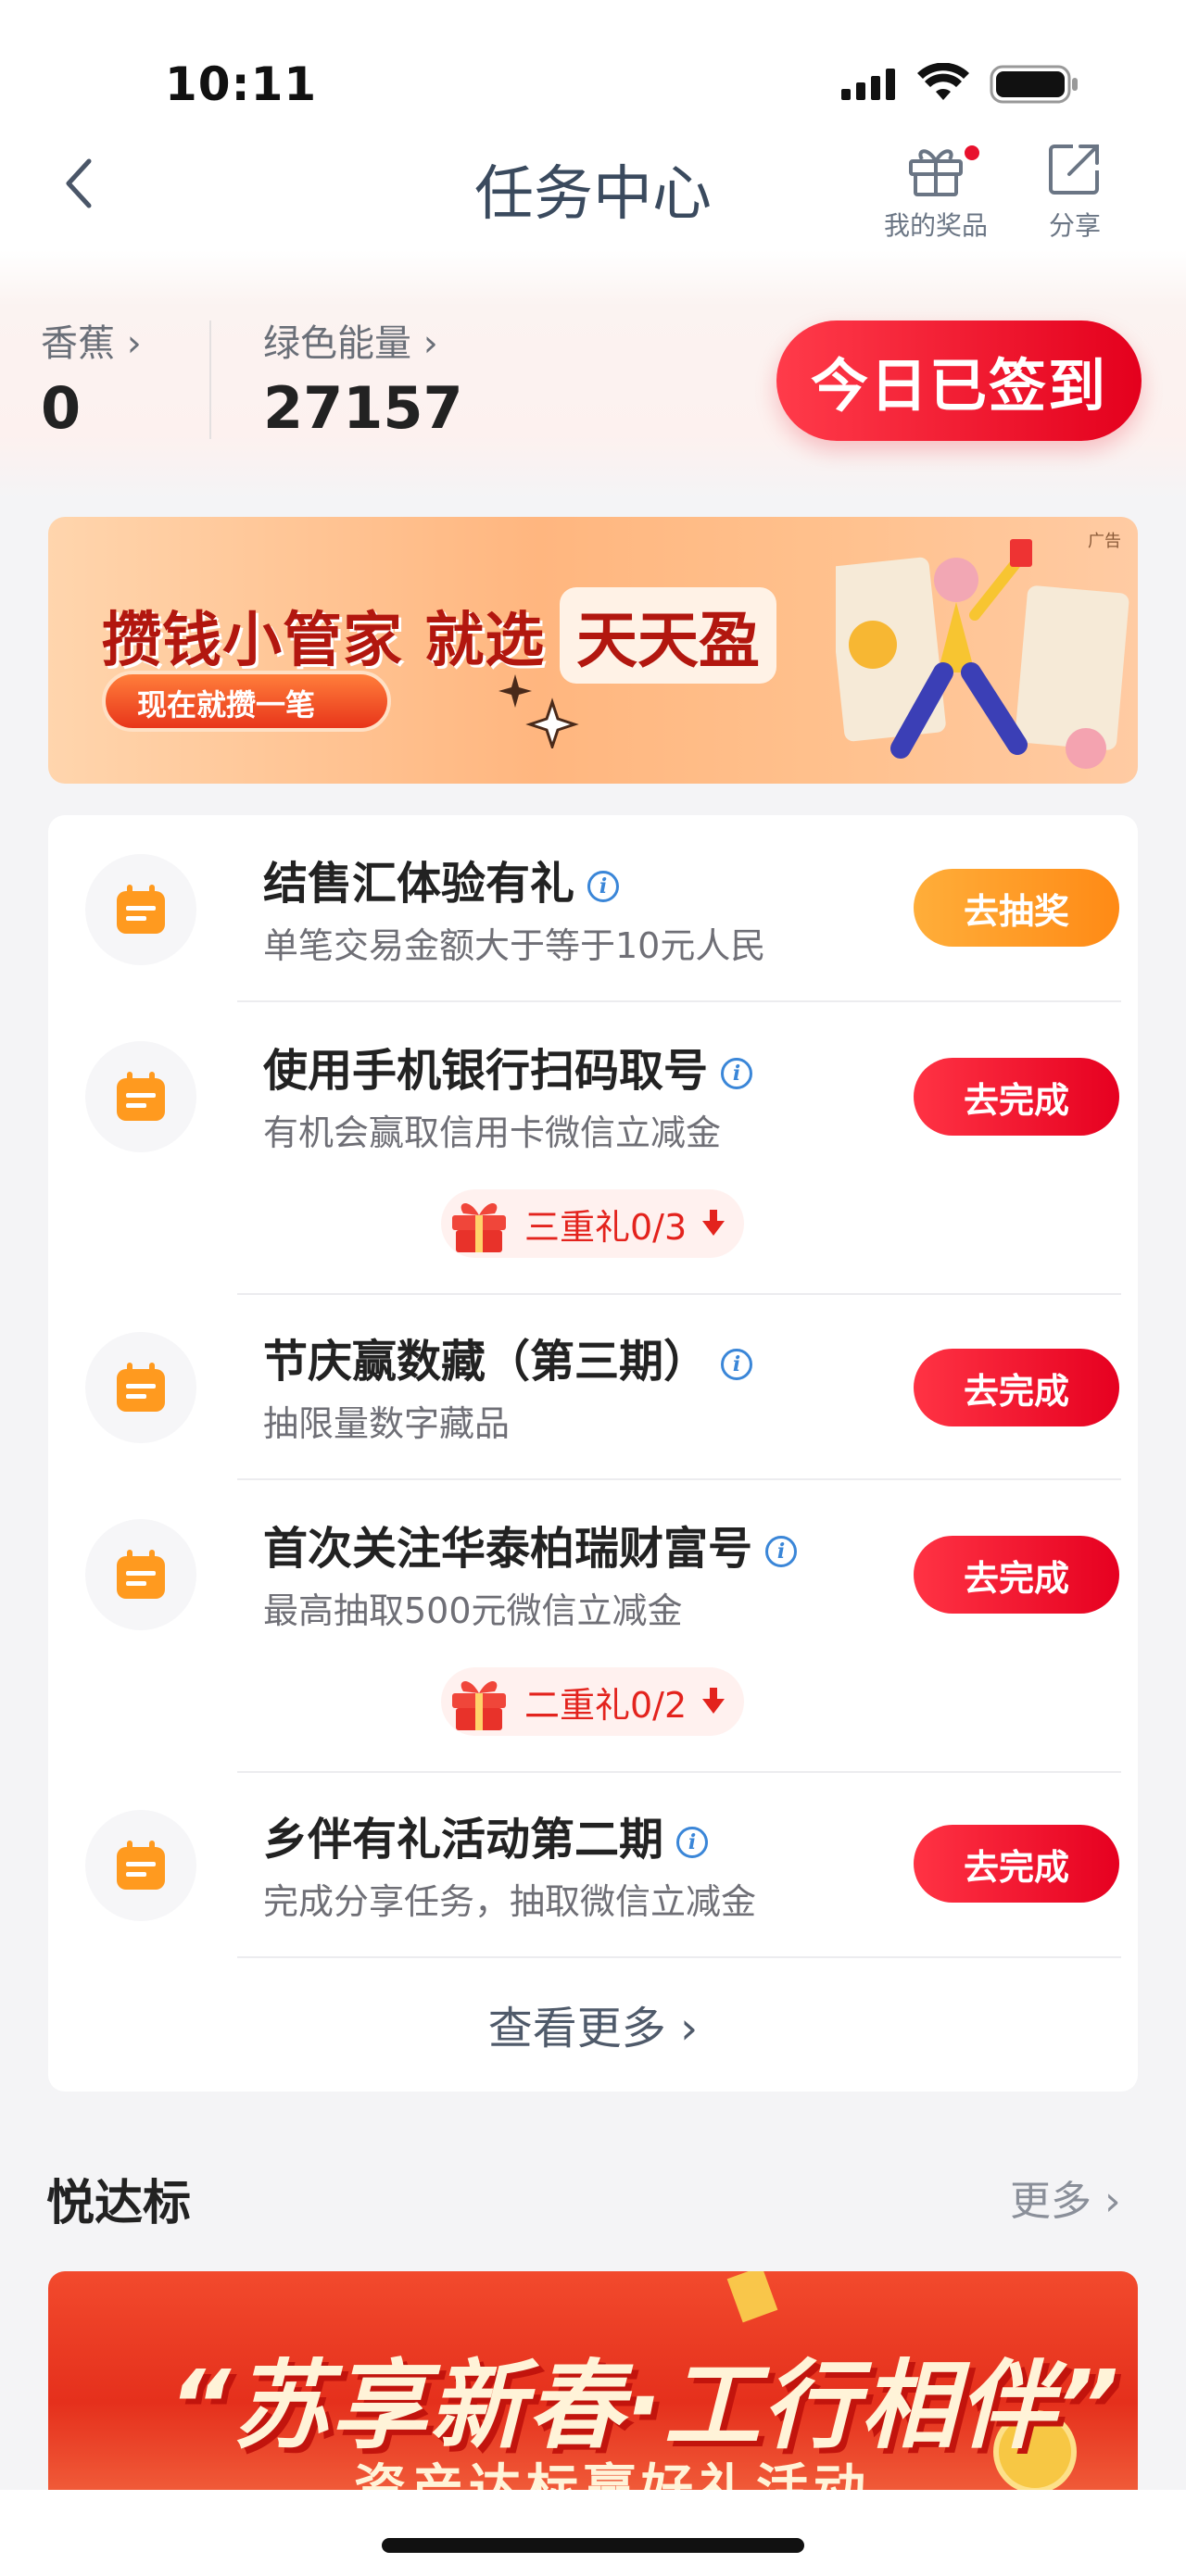 The height and width of the screenshot is (2576, 1186). I want to click on page-title: 任务中心, so click(593, 194).